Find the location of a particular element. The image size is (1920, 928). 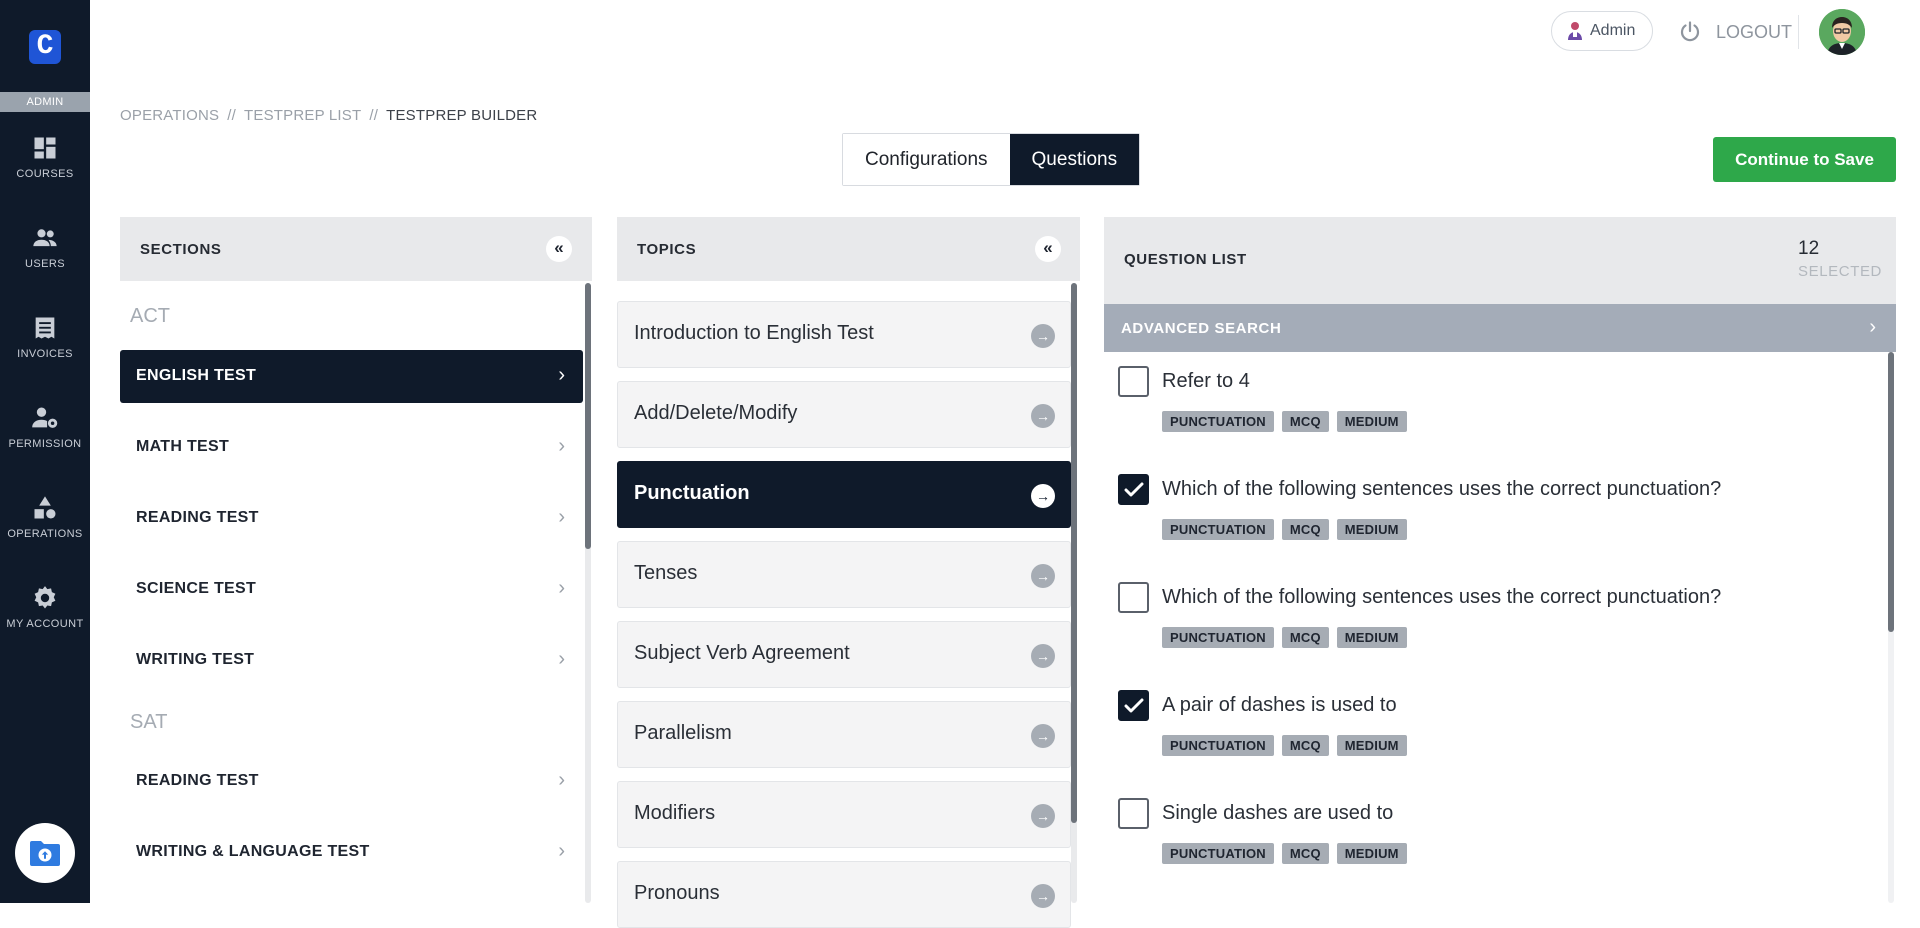

topic-item: Add/Delete/Modify → is located at coordinates (844, 414).